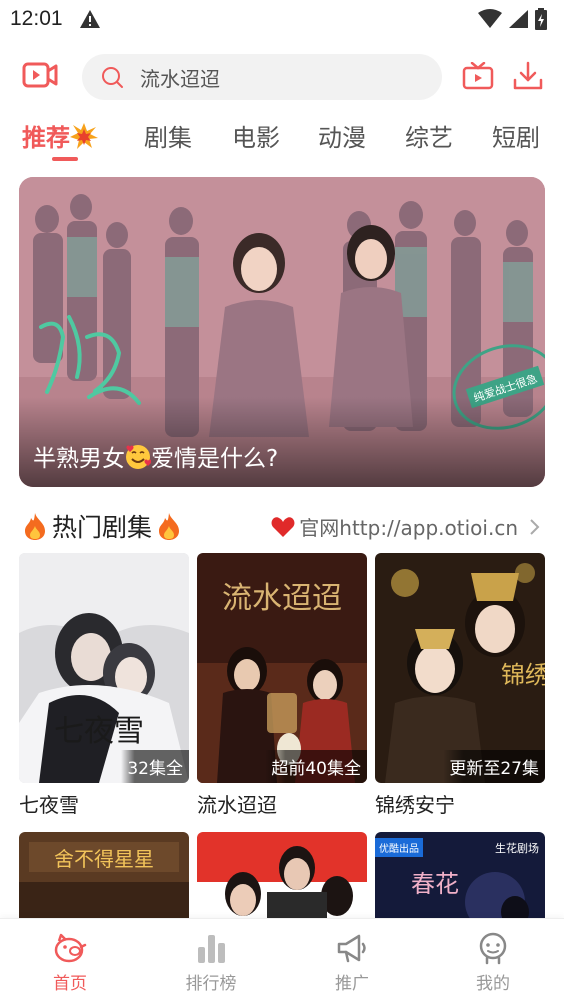 This screenshot has width=564, height=1004. I want to click on drama-title: 流水迢迢, so click(237, 805).